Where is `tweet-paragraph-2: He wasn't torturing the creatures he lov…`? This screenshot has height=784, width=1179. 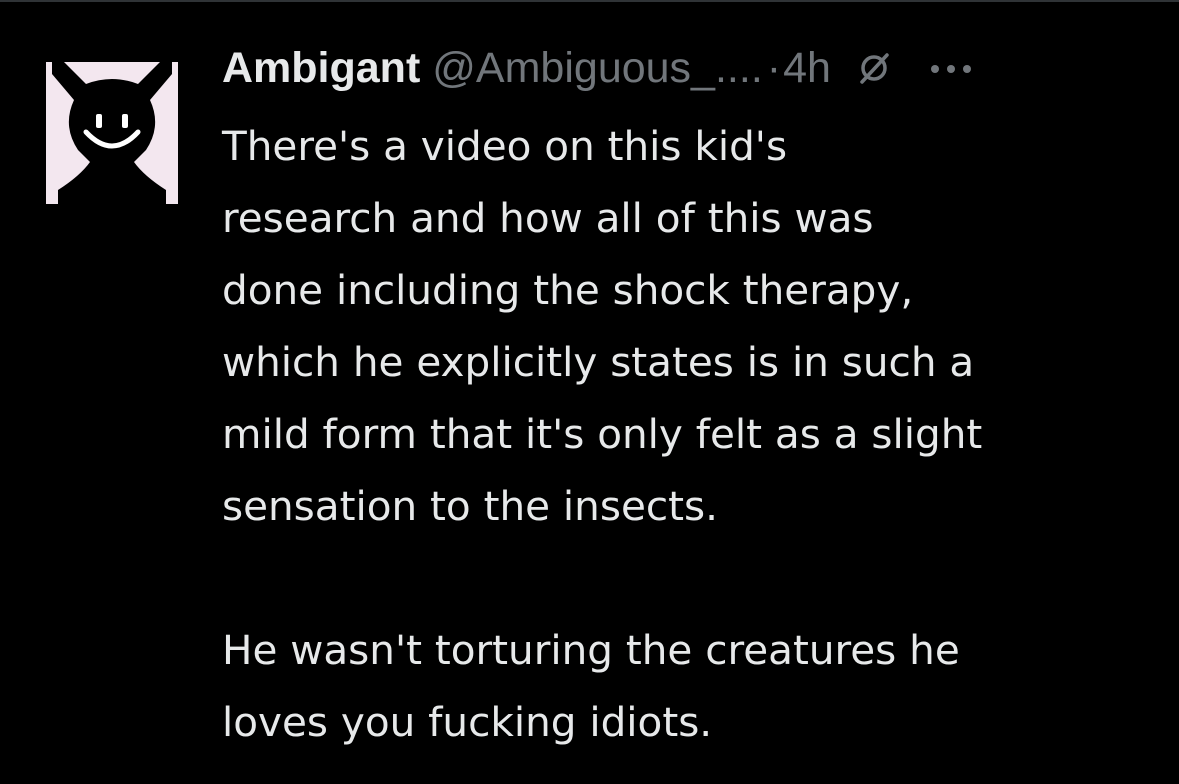
tweet-paragraph-2: He wasn't torturing the creatures he lov… is located at coordinates (591, 686).